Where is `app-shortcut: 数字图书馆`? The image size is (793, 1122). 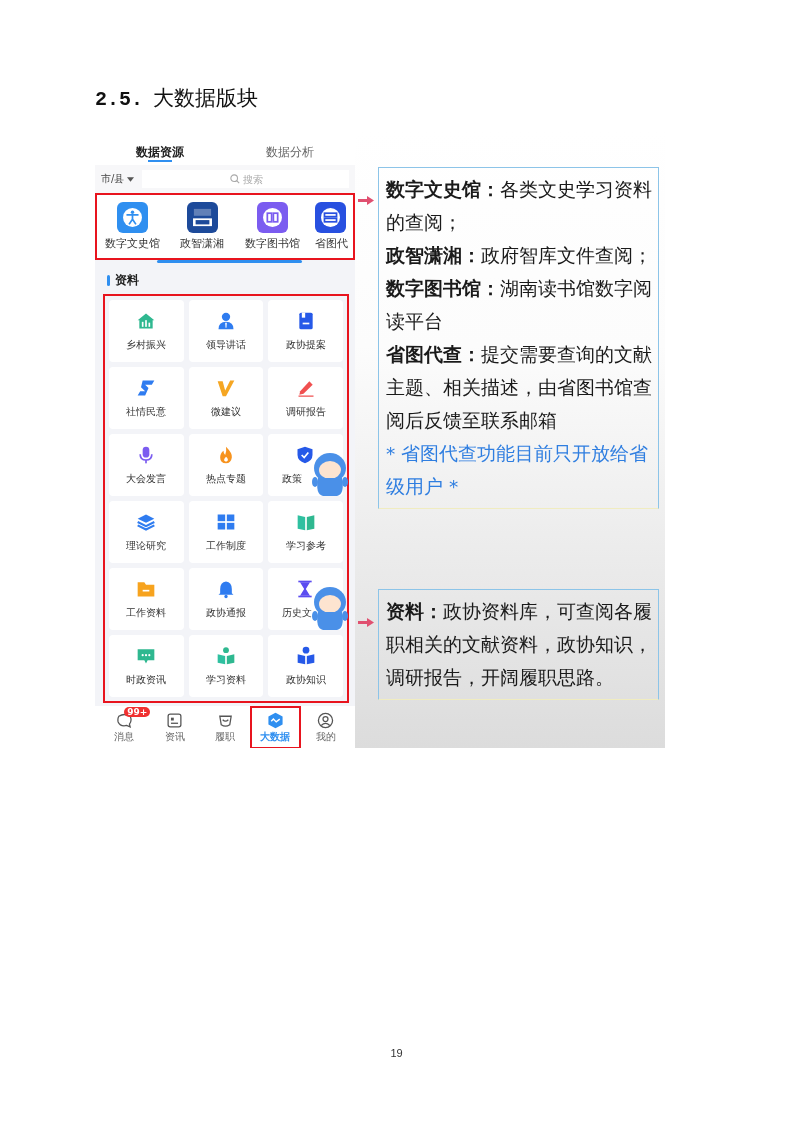
app-shortcut: 数字图书馆 is located at coordinates (272, 226).